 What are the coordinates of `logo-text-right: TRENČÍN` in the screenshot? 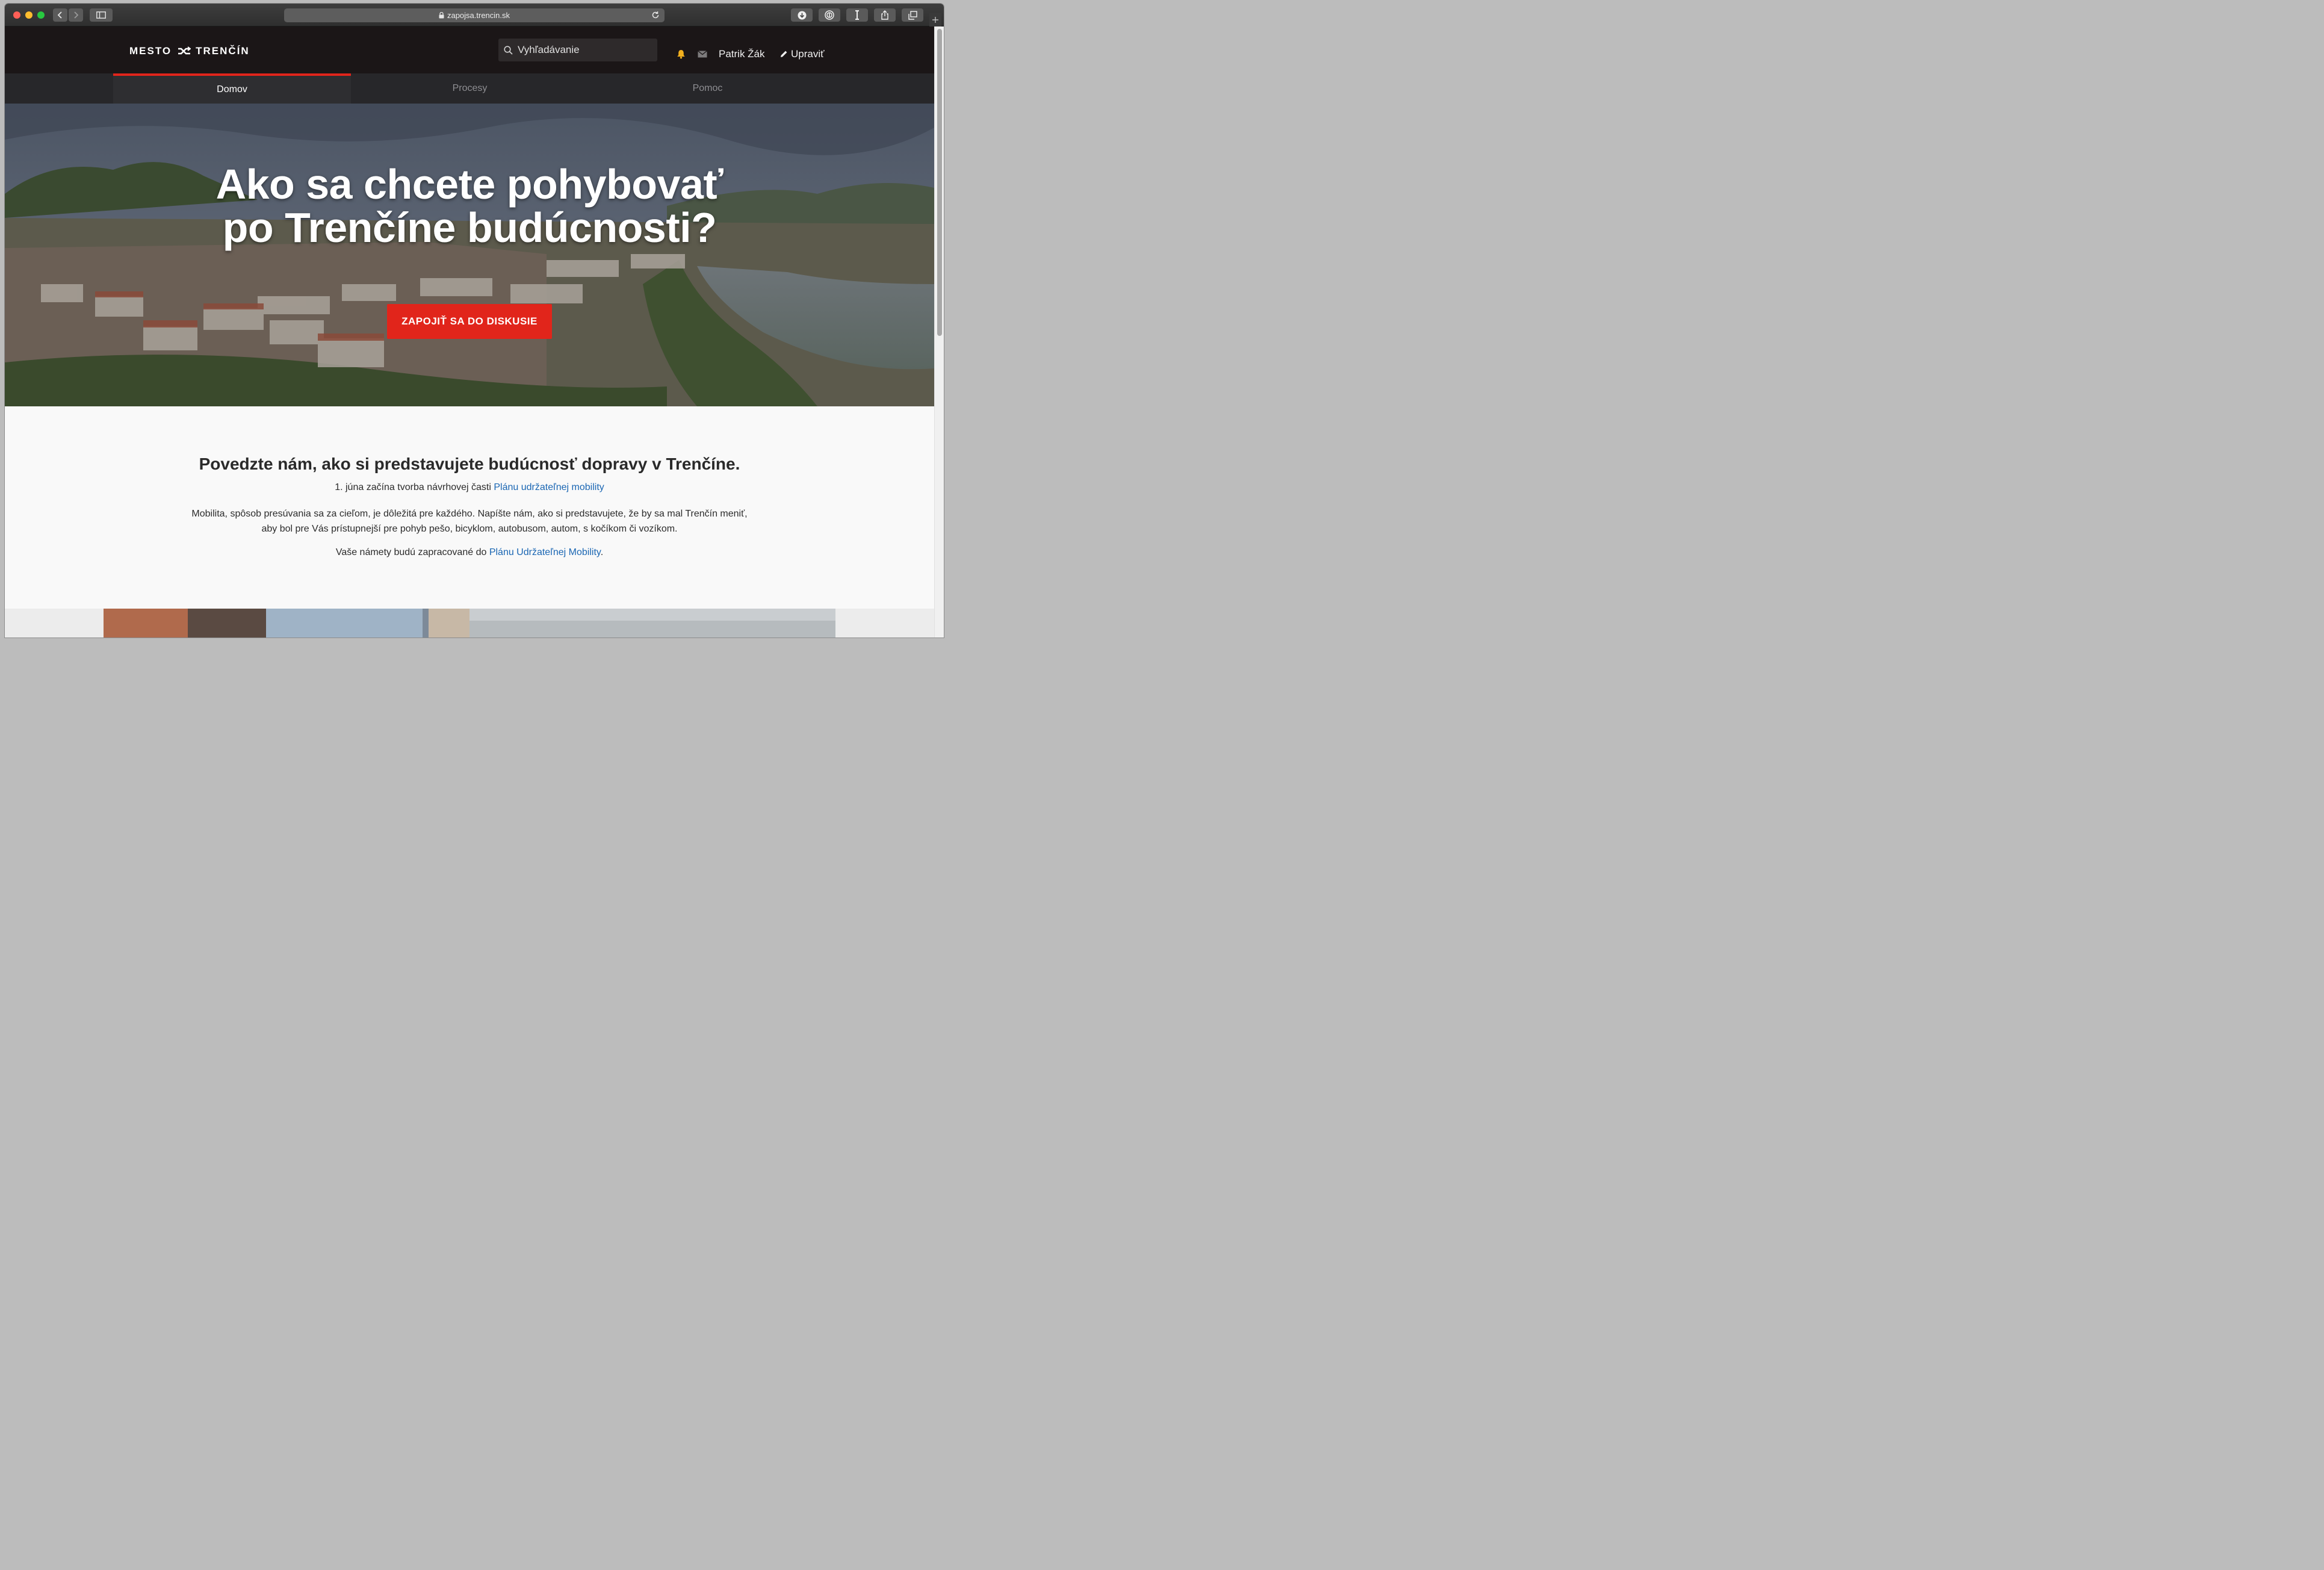 It's located at (223, 51).